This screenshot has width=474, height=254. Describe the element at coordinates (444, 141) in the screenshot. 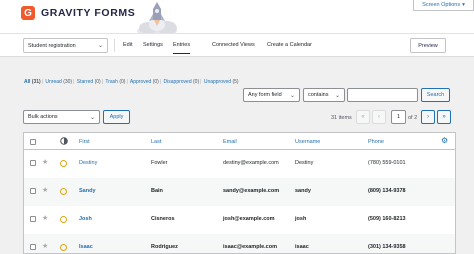

I see `gear-icon: ⚙` at that location.